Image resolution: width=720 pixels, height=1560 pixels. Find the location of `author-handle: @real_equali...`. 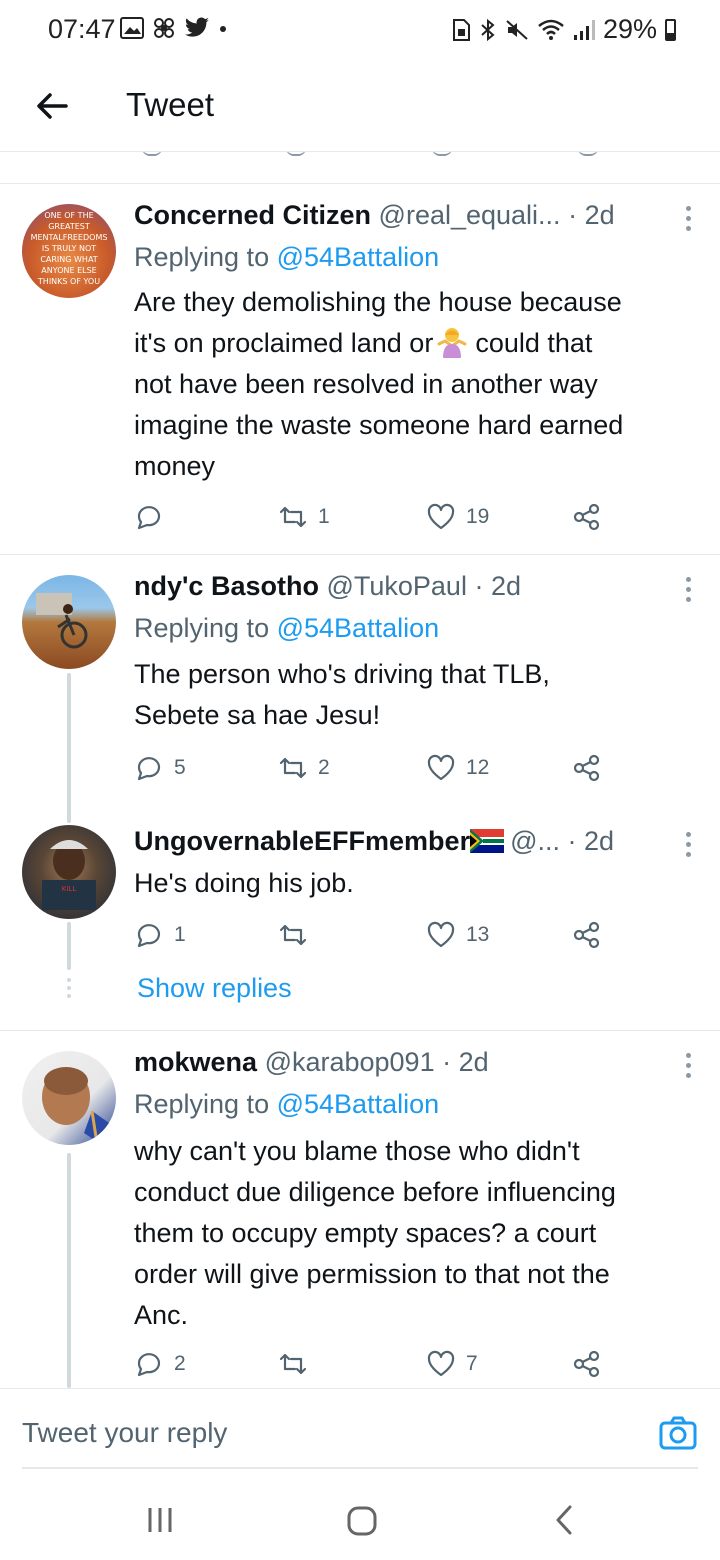

author-handle: @real_equali... is located at coordinates (470, 215).